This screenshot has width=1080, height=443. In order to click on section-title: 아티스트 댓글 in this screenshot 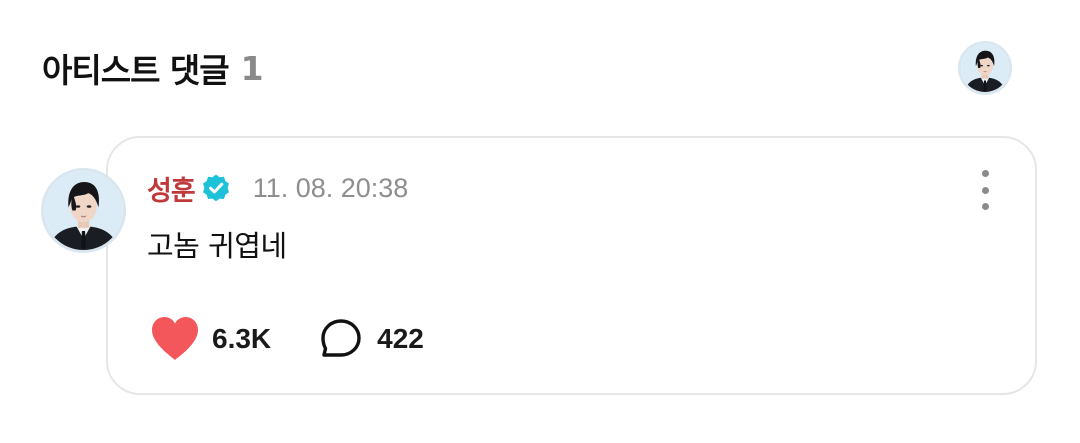, I will do `click(136, 70)`.